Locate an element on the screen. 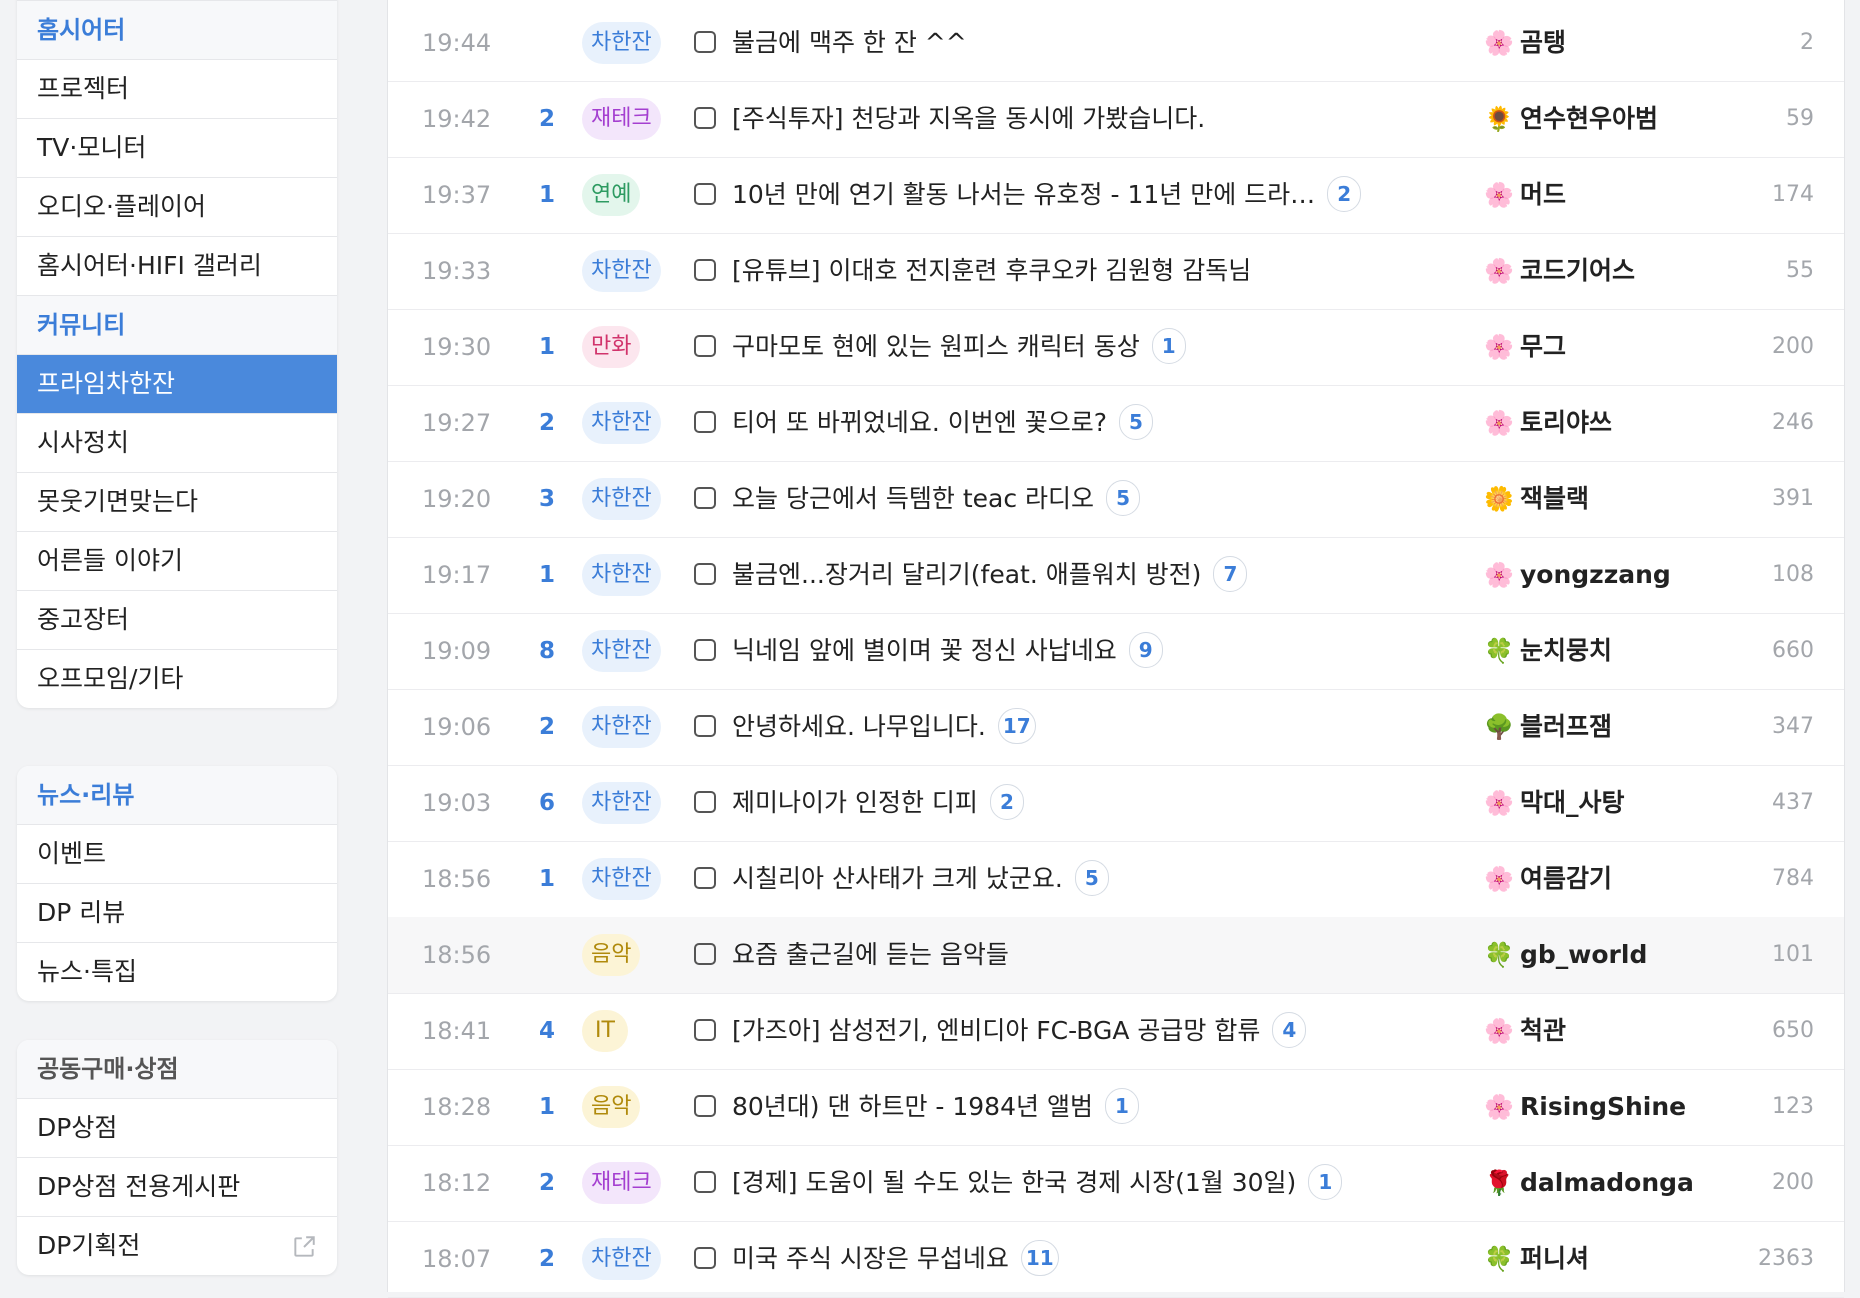 The image size is (1860, 1298). category-tag: 재테크 is located at coordinates (621, 119).